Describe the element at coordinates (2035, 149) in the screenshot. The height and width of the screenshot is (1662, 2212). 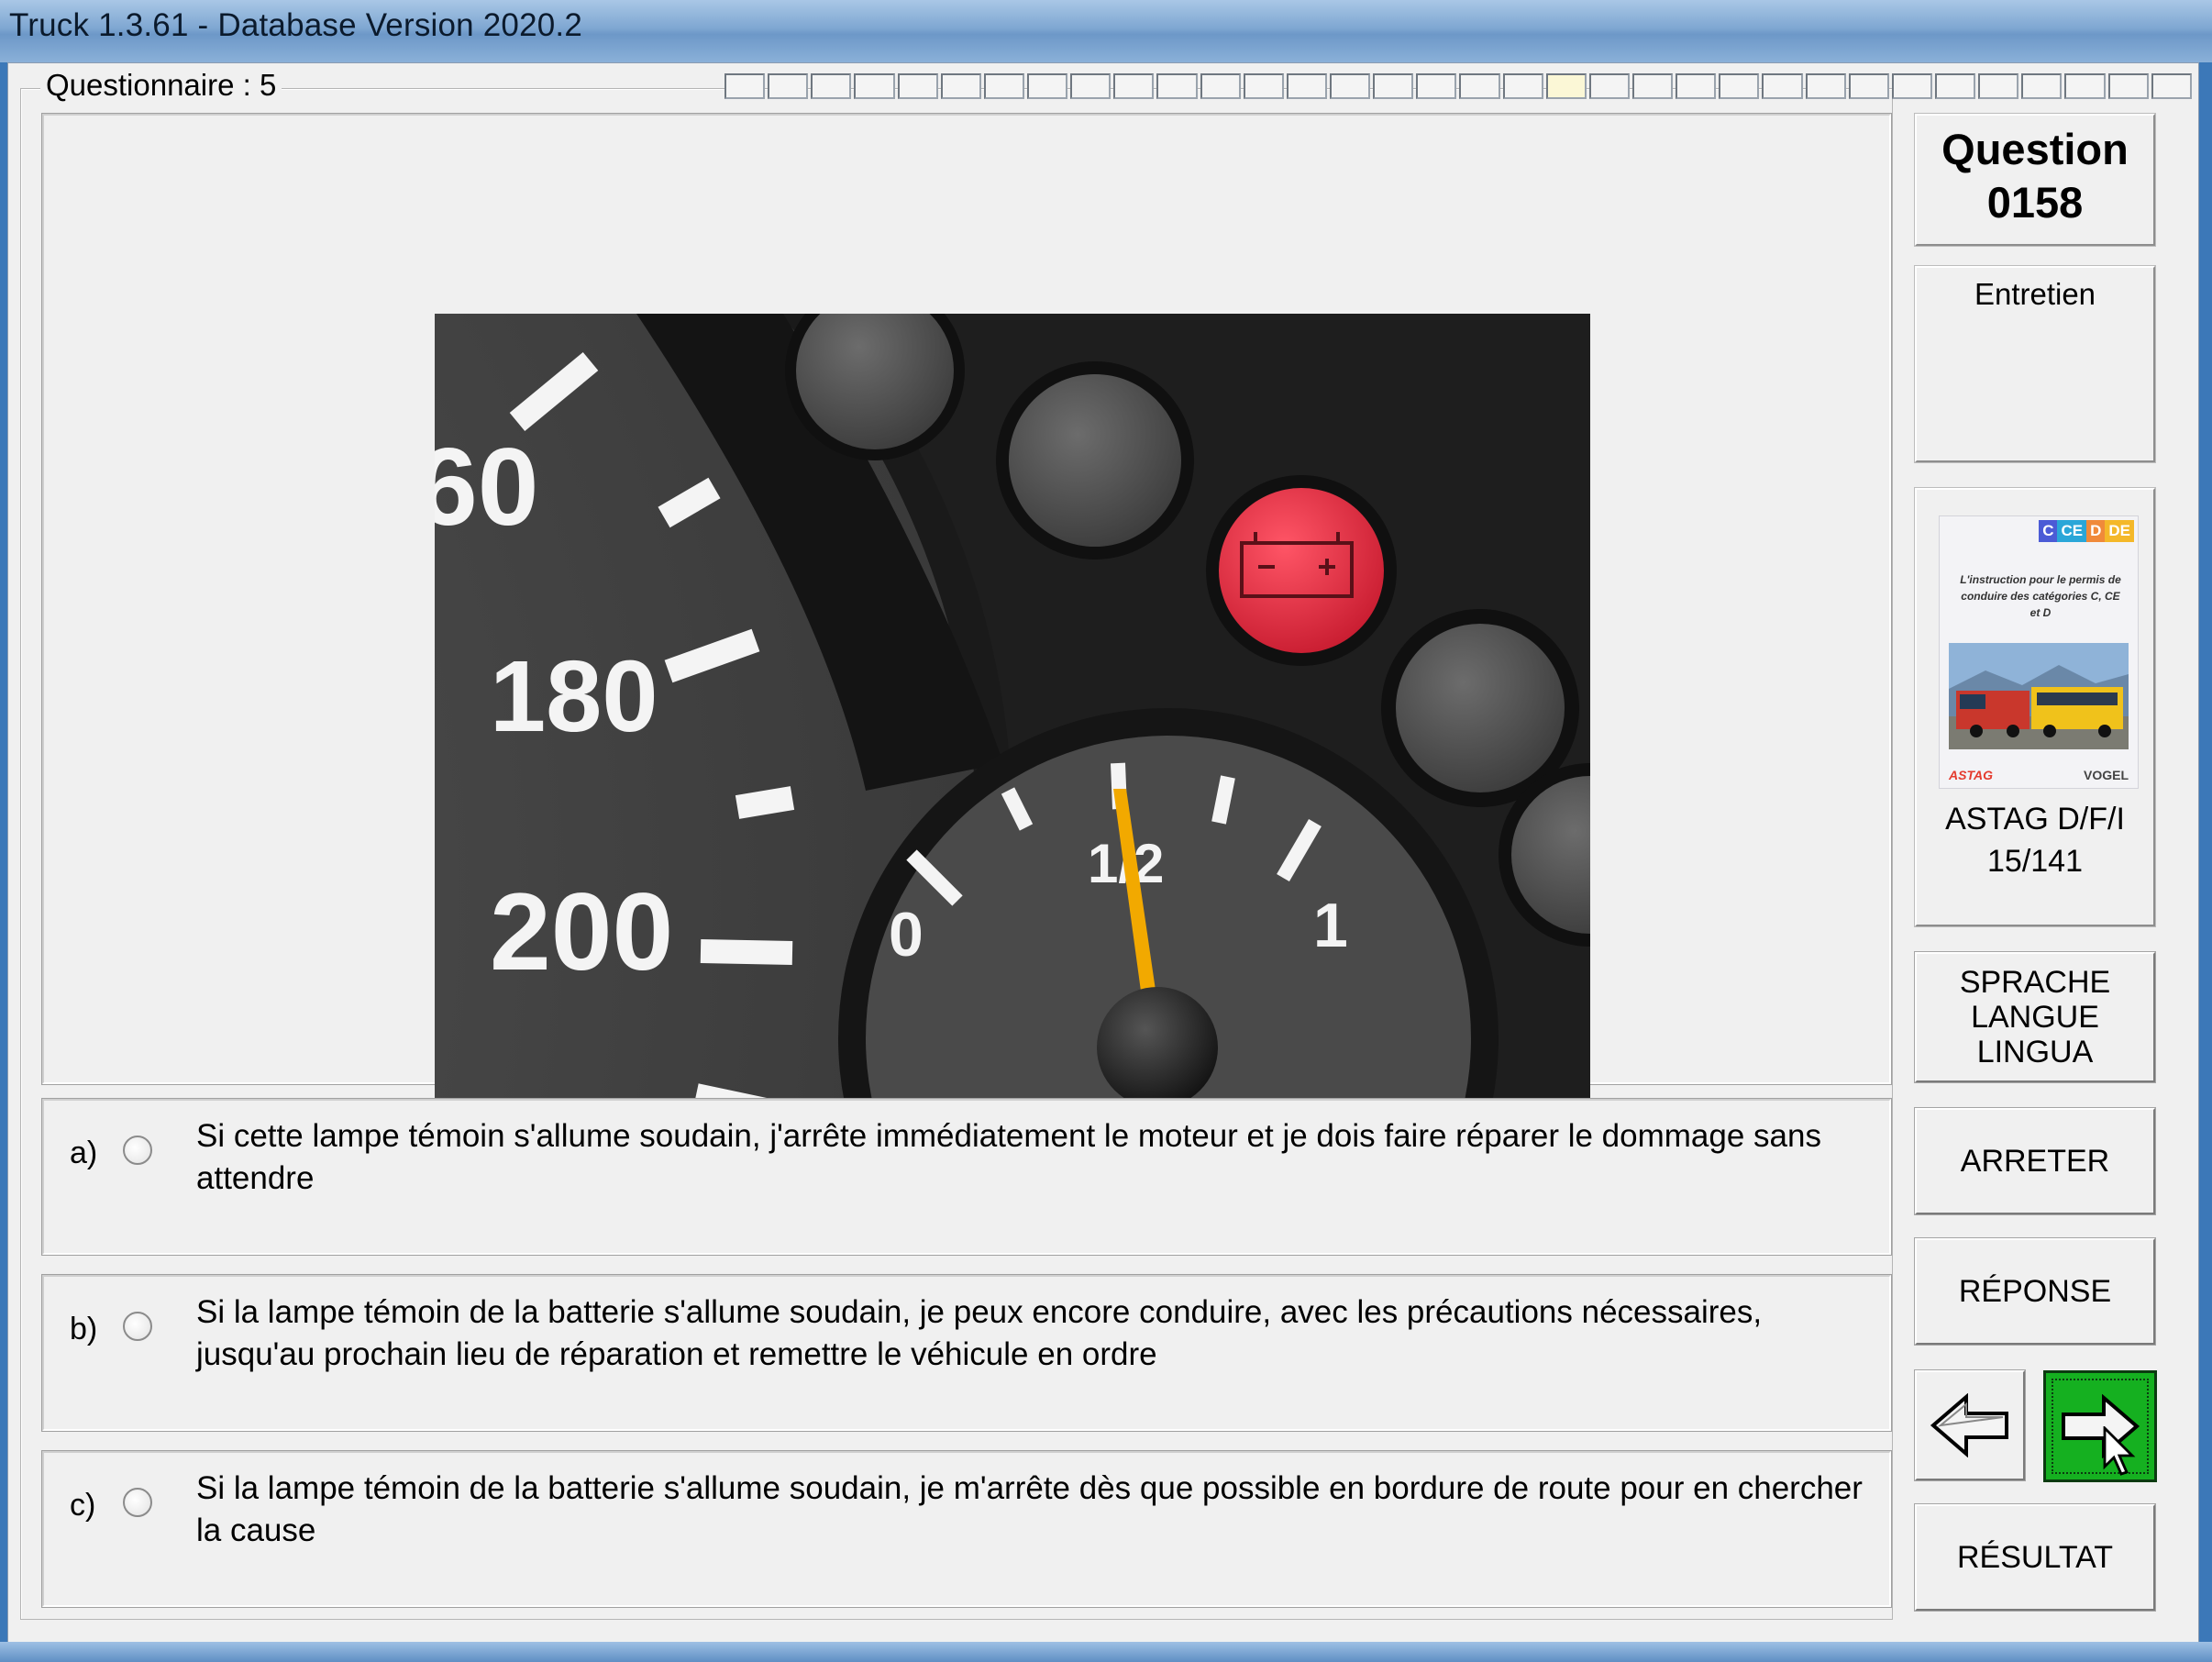
I see `question-label: Question` at that location.